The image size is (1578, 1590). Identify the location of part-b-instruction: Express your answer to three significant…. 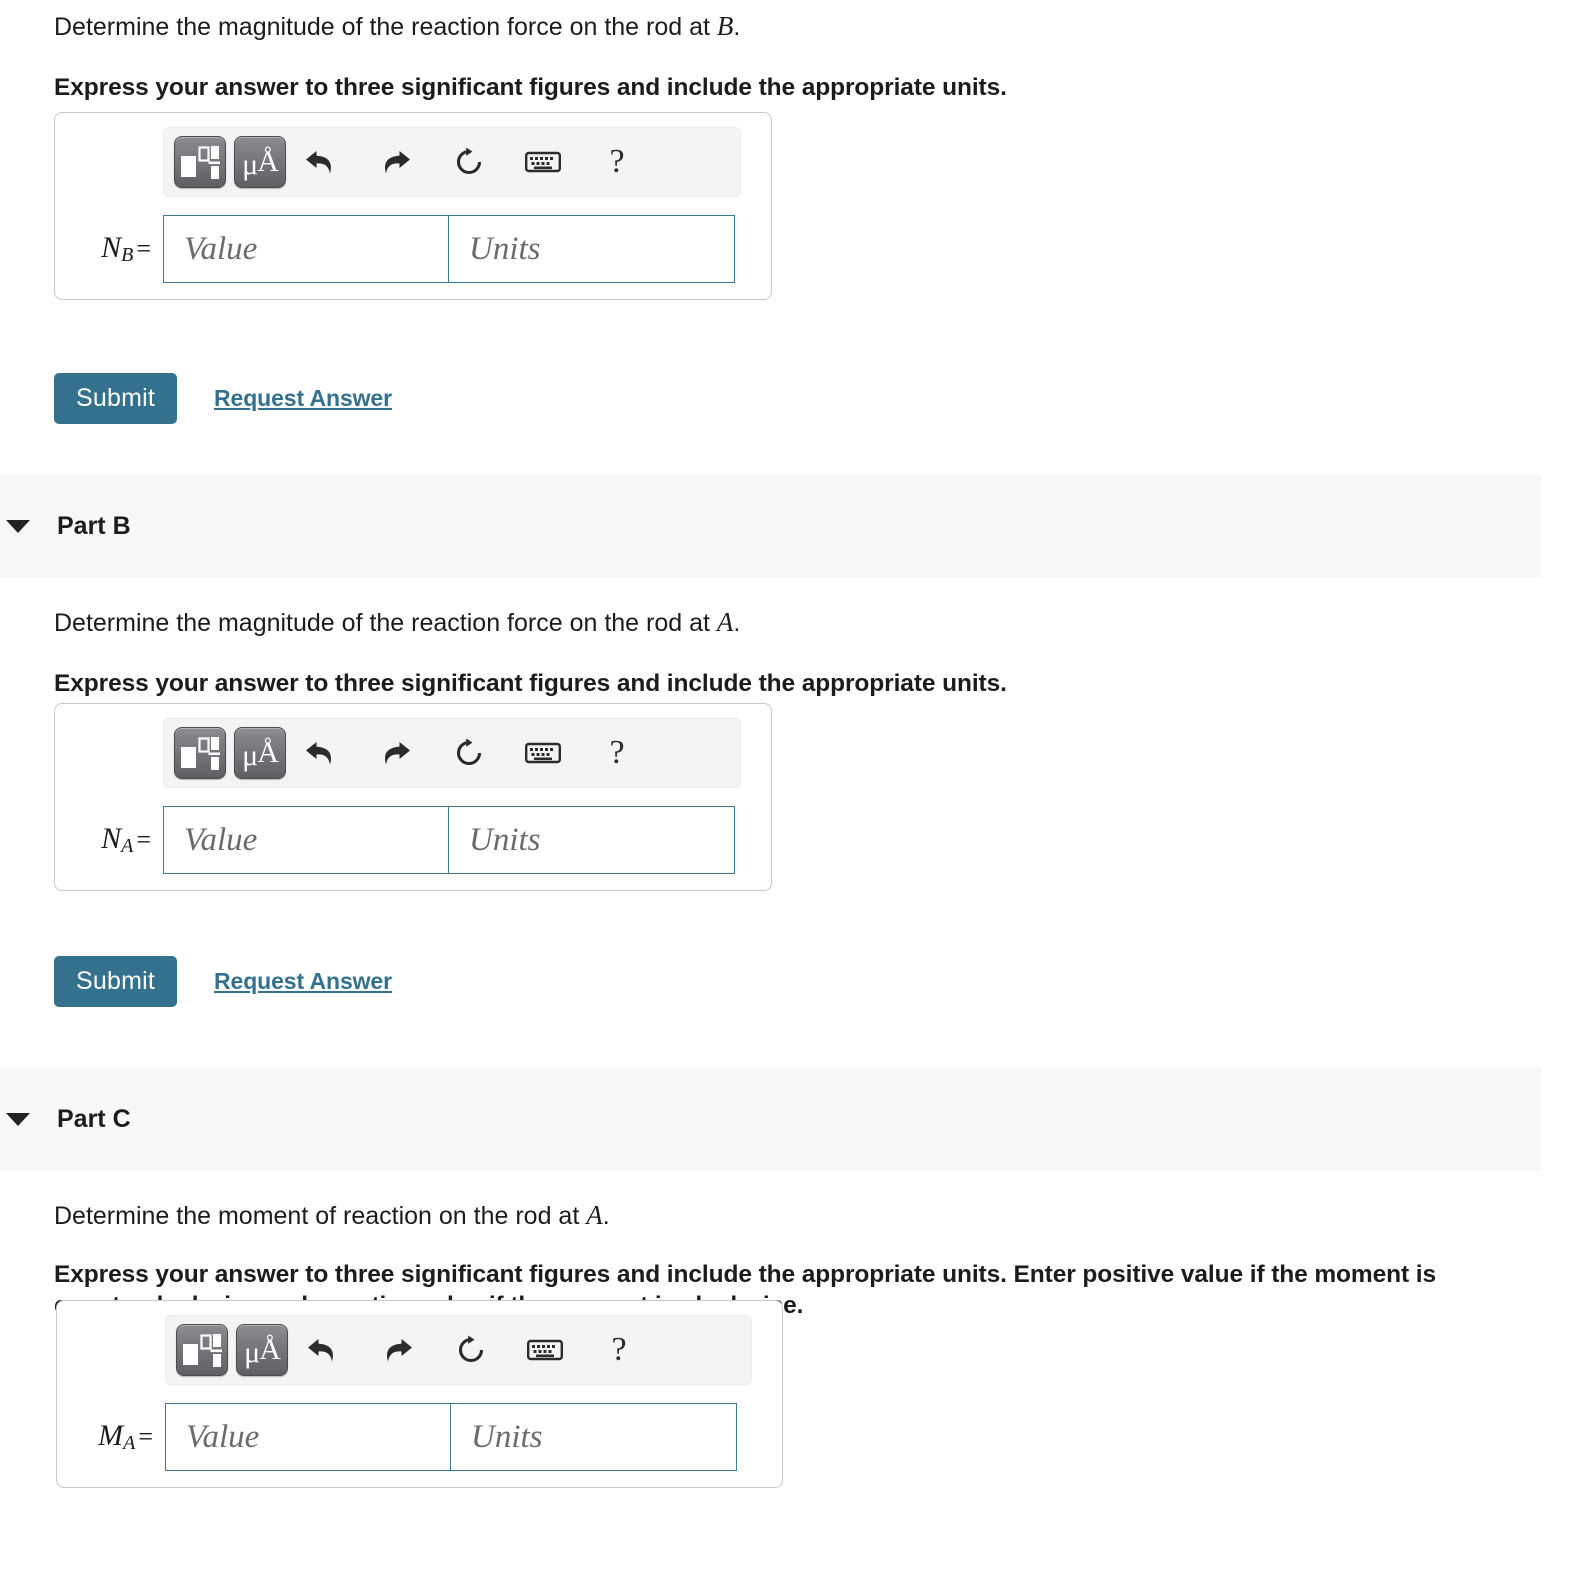
(530, 683).